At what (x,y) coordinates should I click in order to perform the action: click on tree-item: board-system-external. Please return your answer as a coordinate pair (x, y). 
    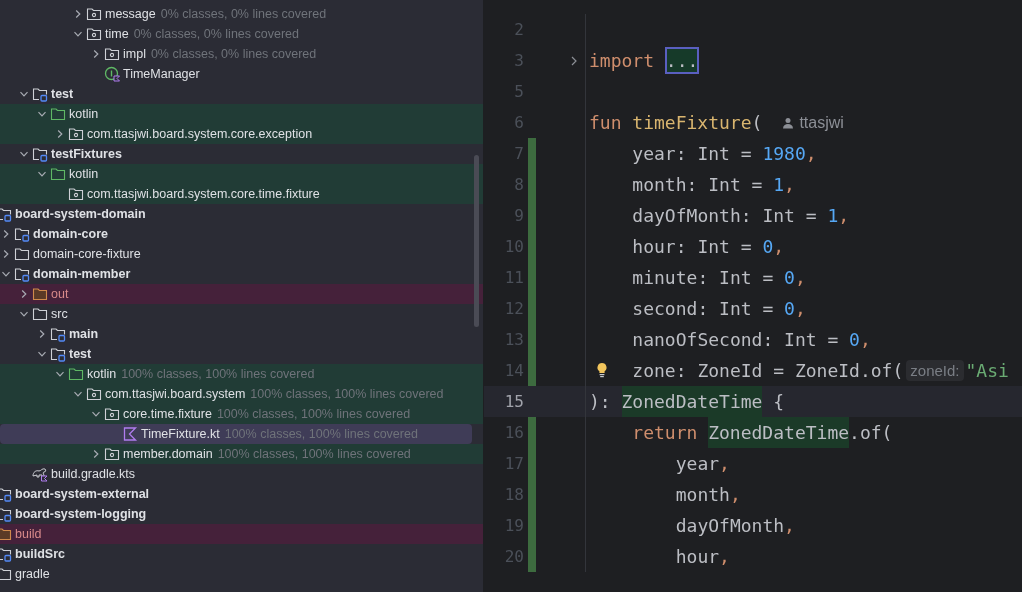
    Looking at the image, I should click on (241, 494).